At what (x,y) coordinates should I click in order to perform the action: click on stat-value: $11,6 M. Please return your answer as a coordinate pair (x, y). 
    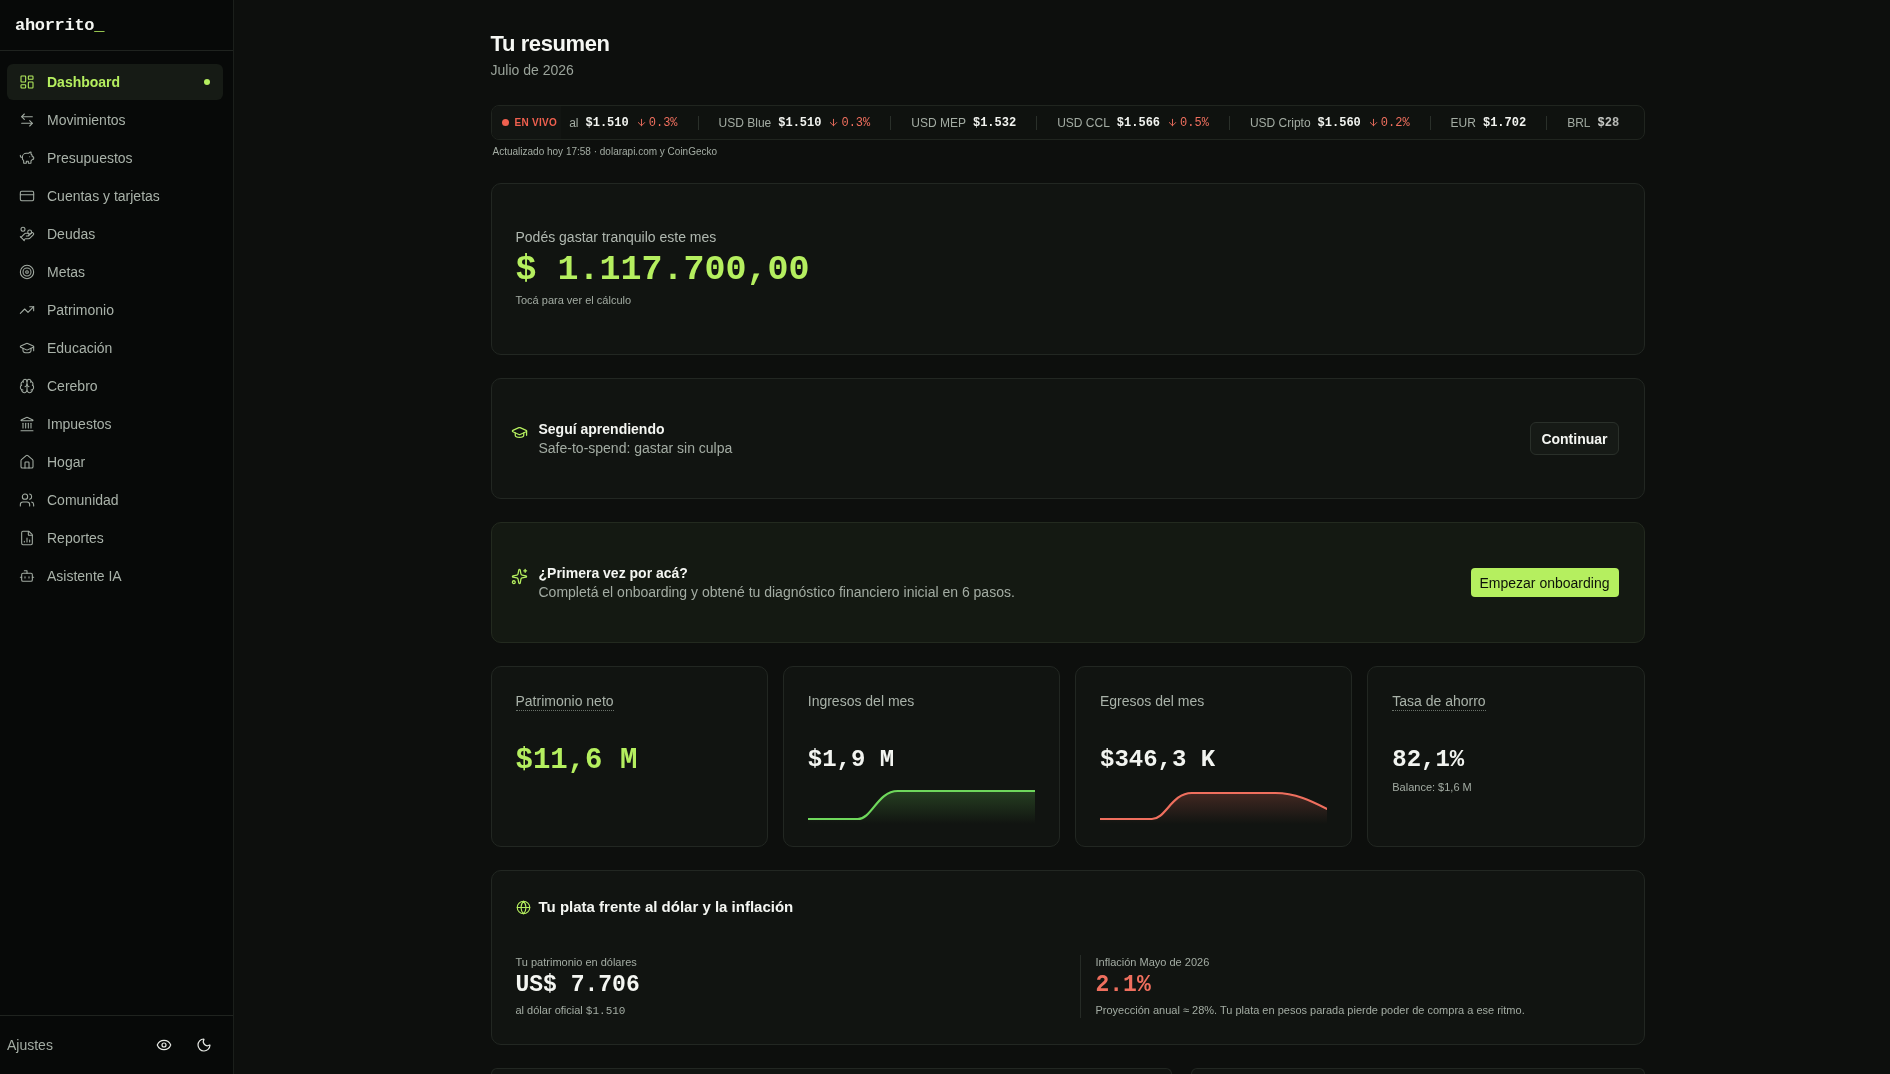
    Looking at the image, I should click on (576, 761).